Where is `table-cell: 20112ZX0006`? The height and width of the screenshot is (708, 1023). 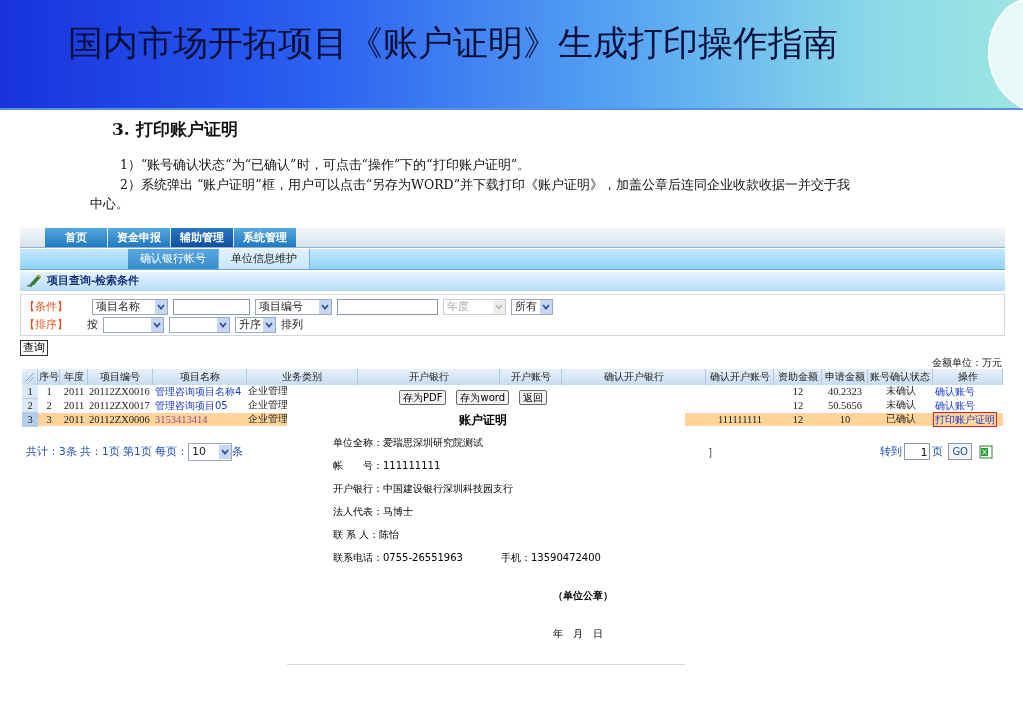
table-cell: 20112ZX0006 is located at coordinates (120, 419).